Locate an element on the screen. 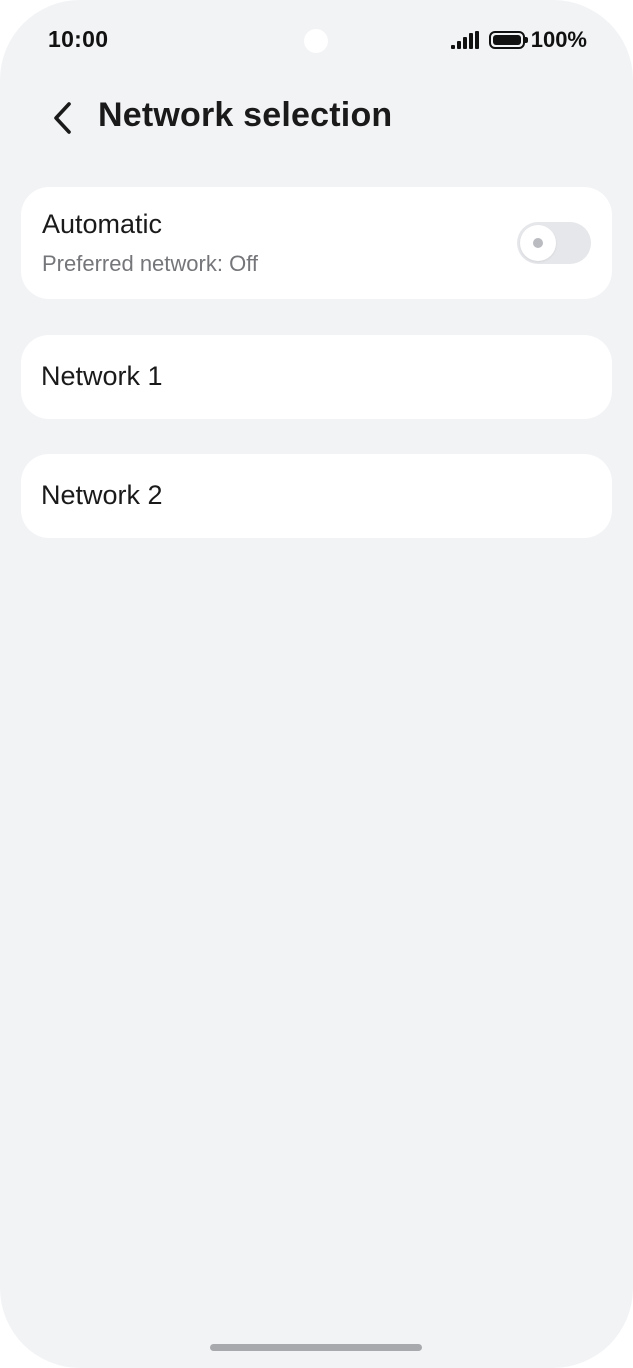  toggle-knob is located at coordinates (538, 243).